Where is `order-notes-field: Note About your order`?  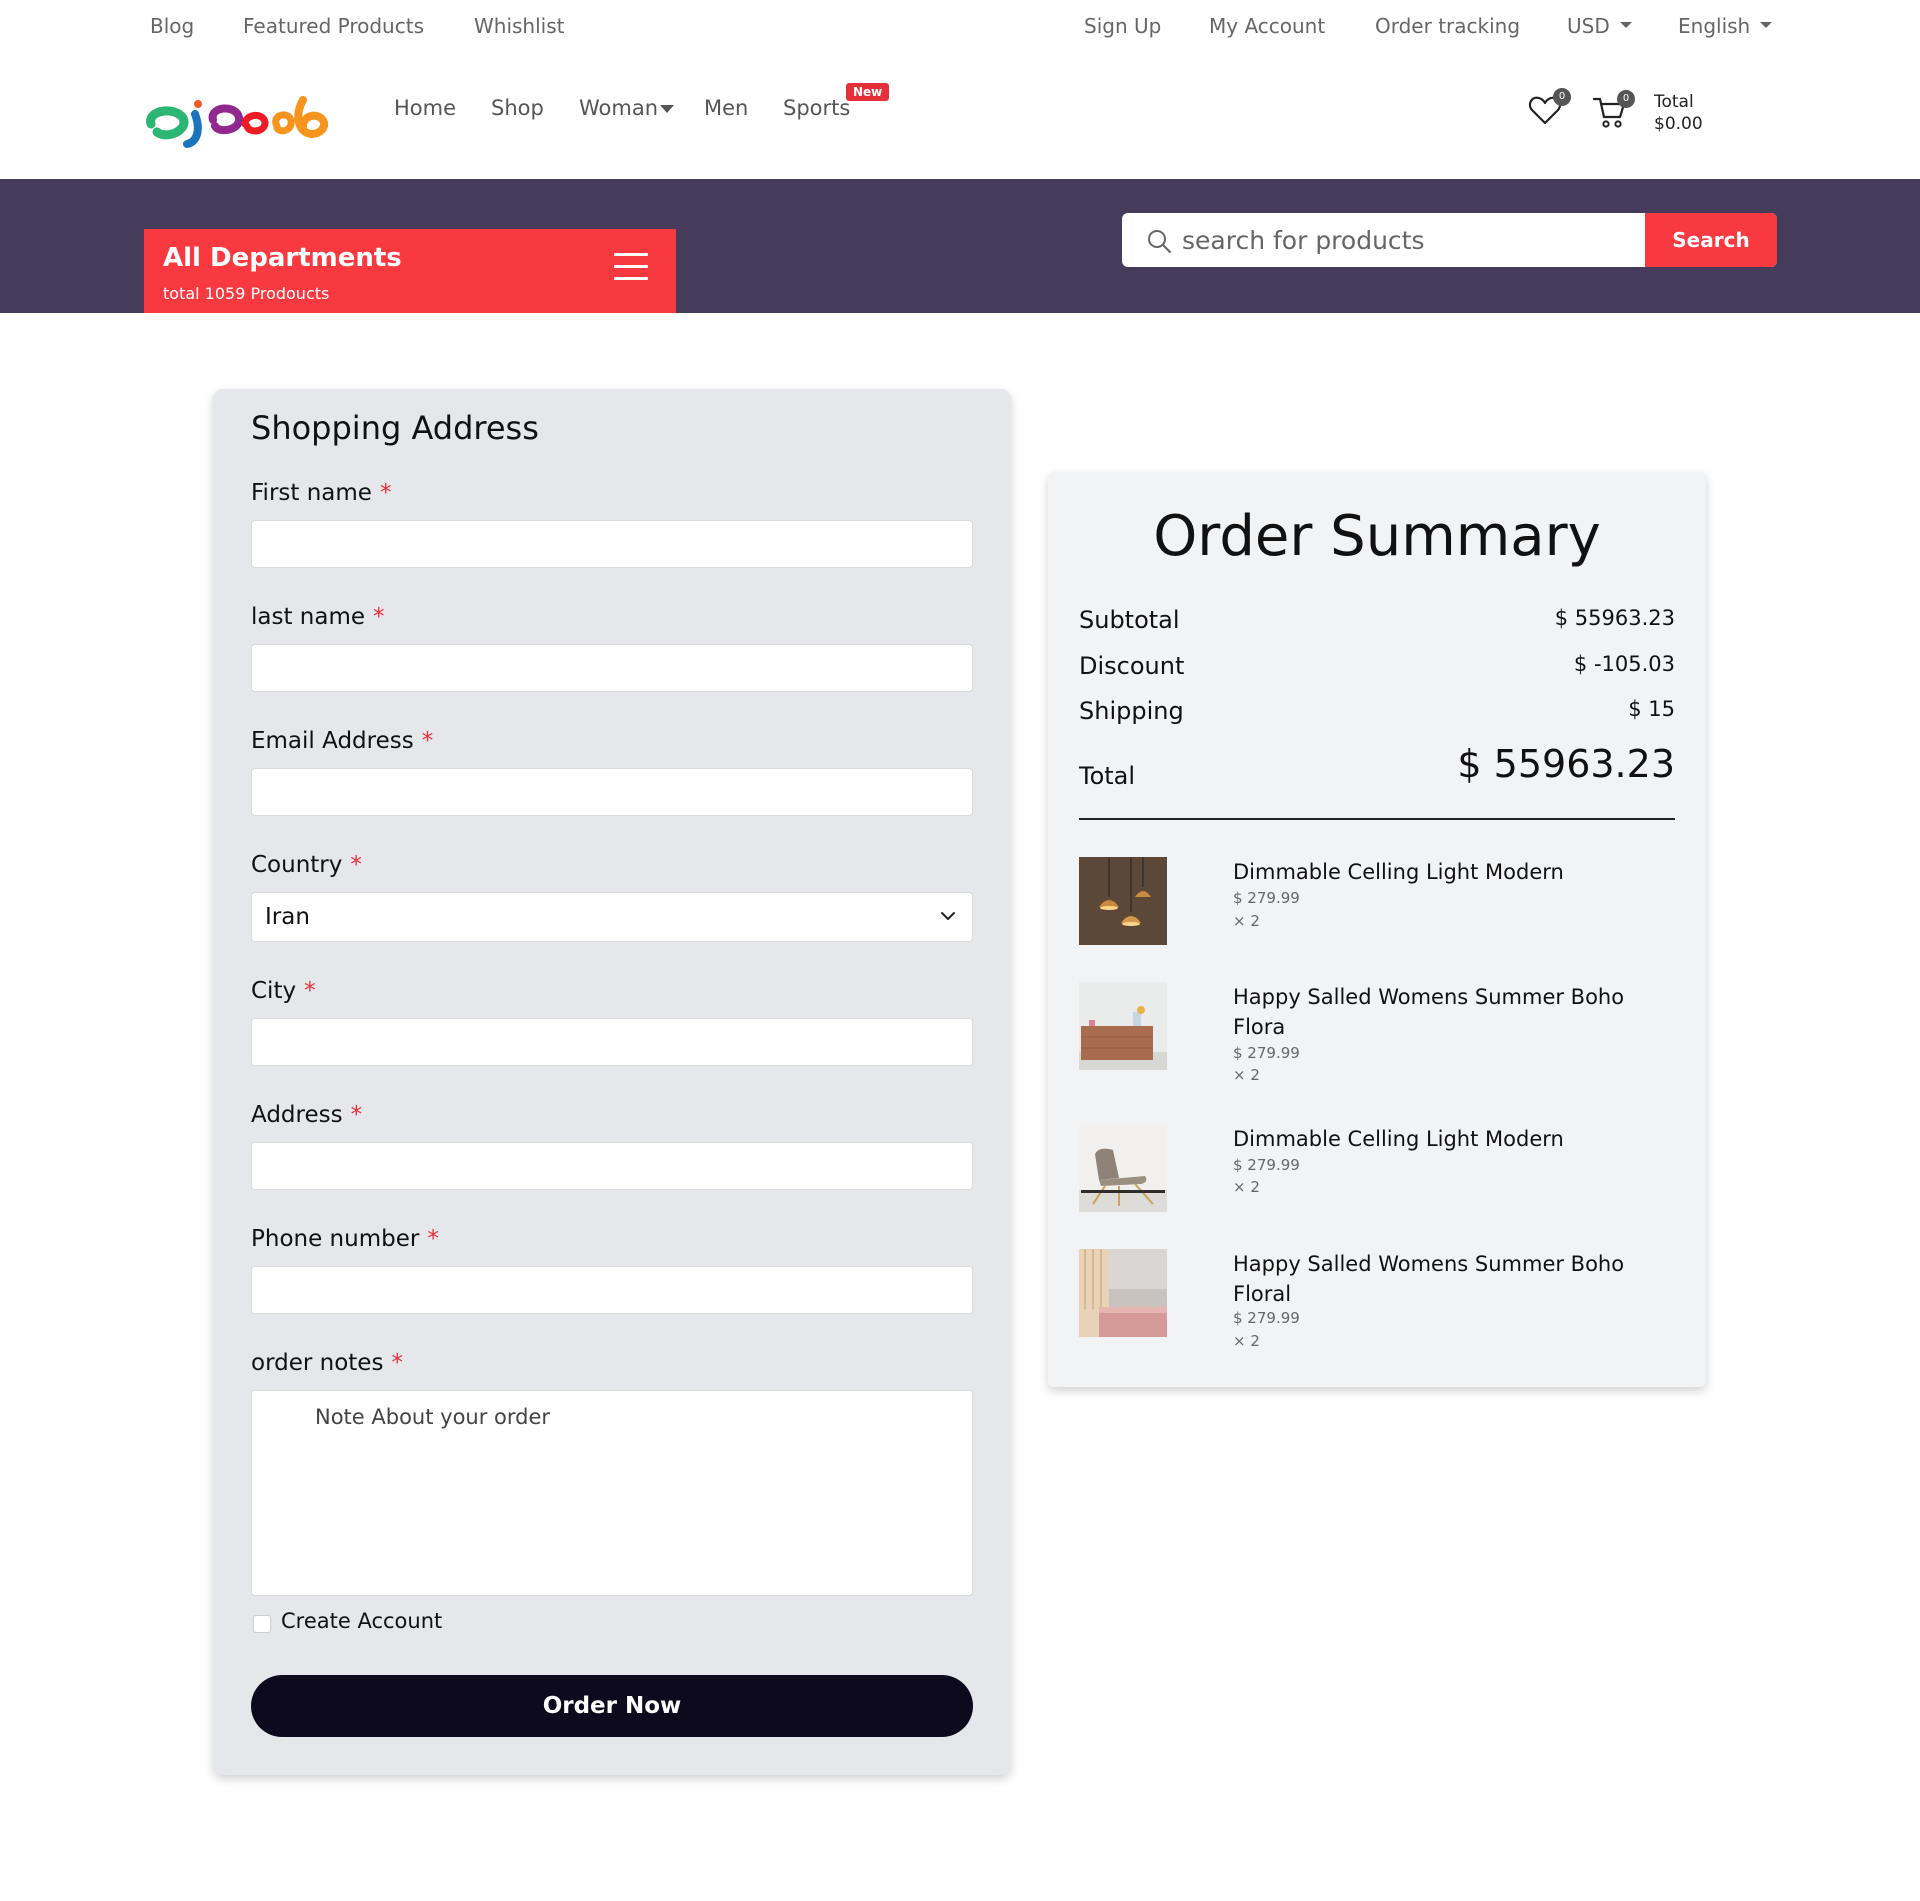
order-notes-field: Note About your order is located at coordinates (612, 1493).